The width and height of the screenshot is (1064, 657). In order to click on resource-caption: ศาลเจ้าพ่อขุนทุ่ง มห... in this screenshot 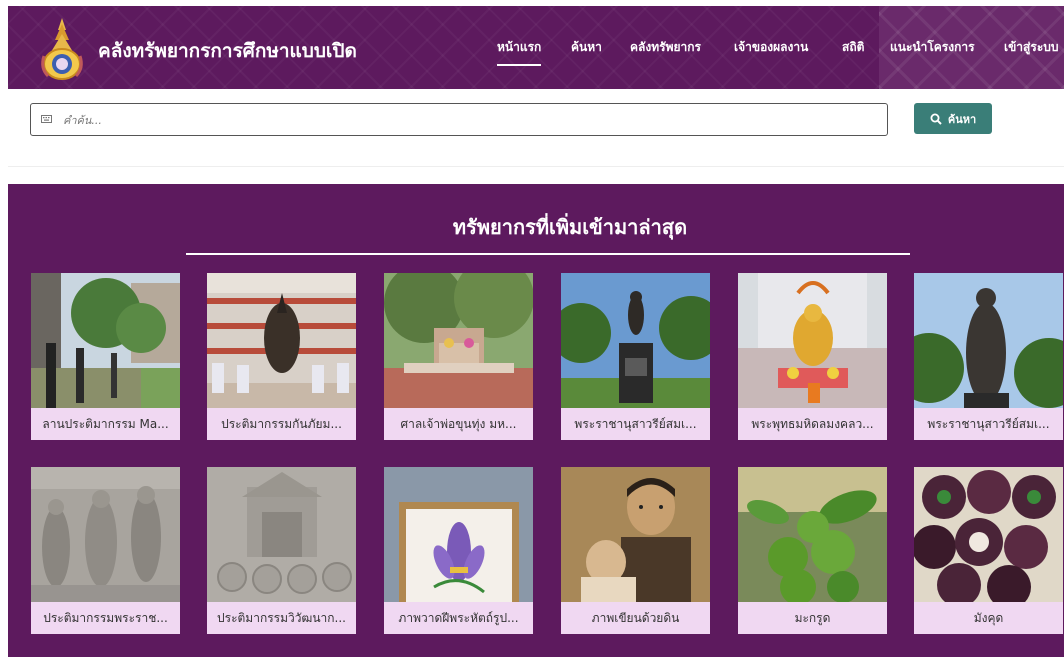, I will do `click(458, 424)`.